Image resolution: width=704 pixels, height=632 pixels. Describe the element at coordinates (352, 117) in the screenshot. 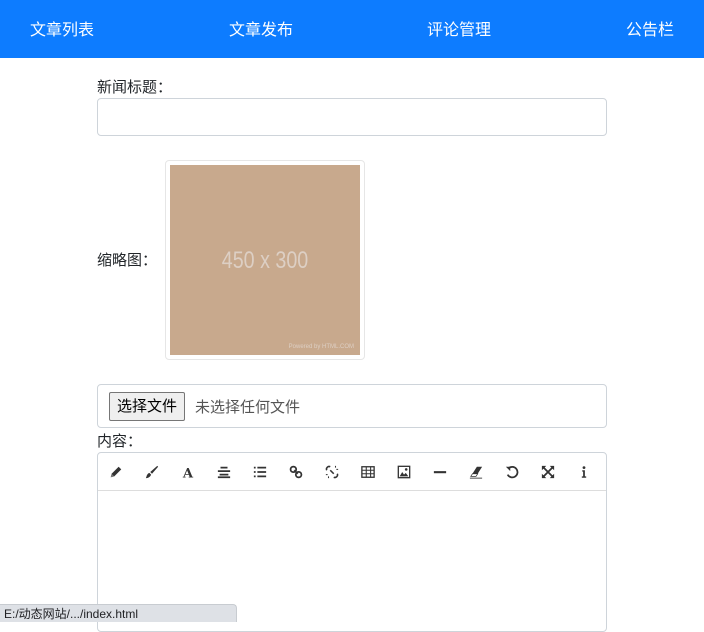

I see `news-title-input` at that location.